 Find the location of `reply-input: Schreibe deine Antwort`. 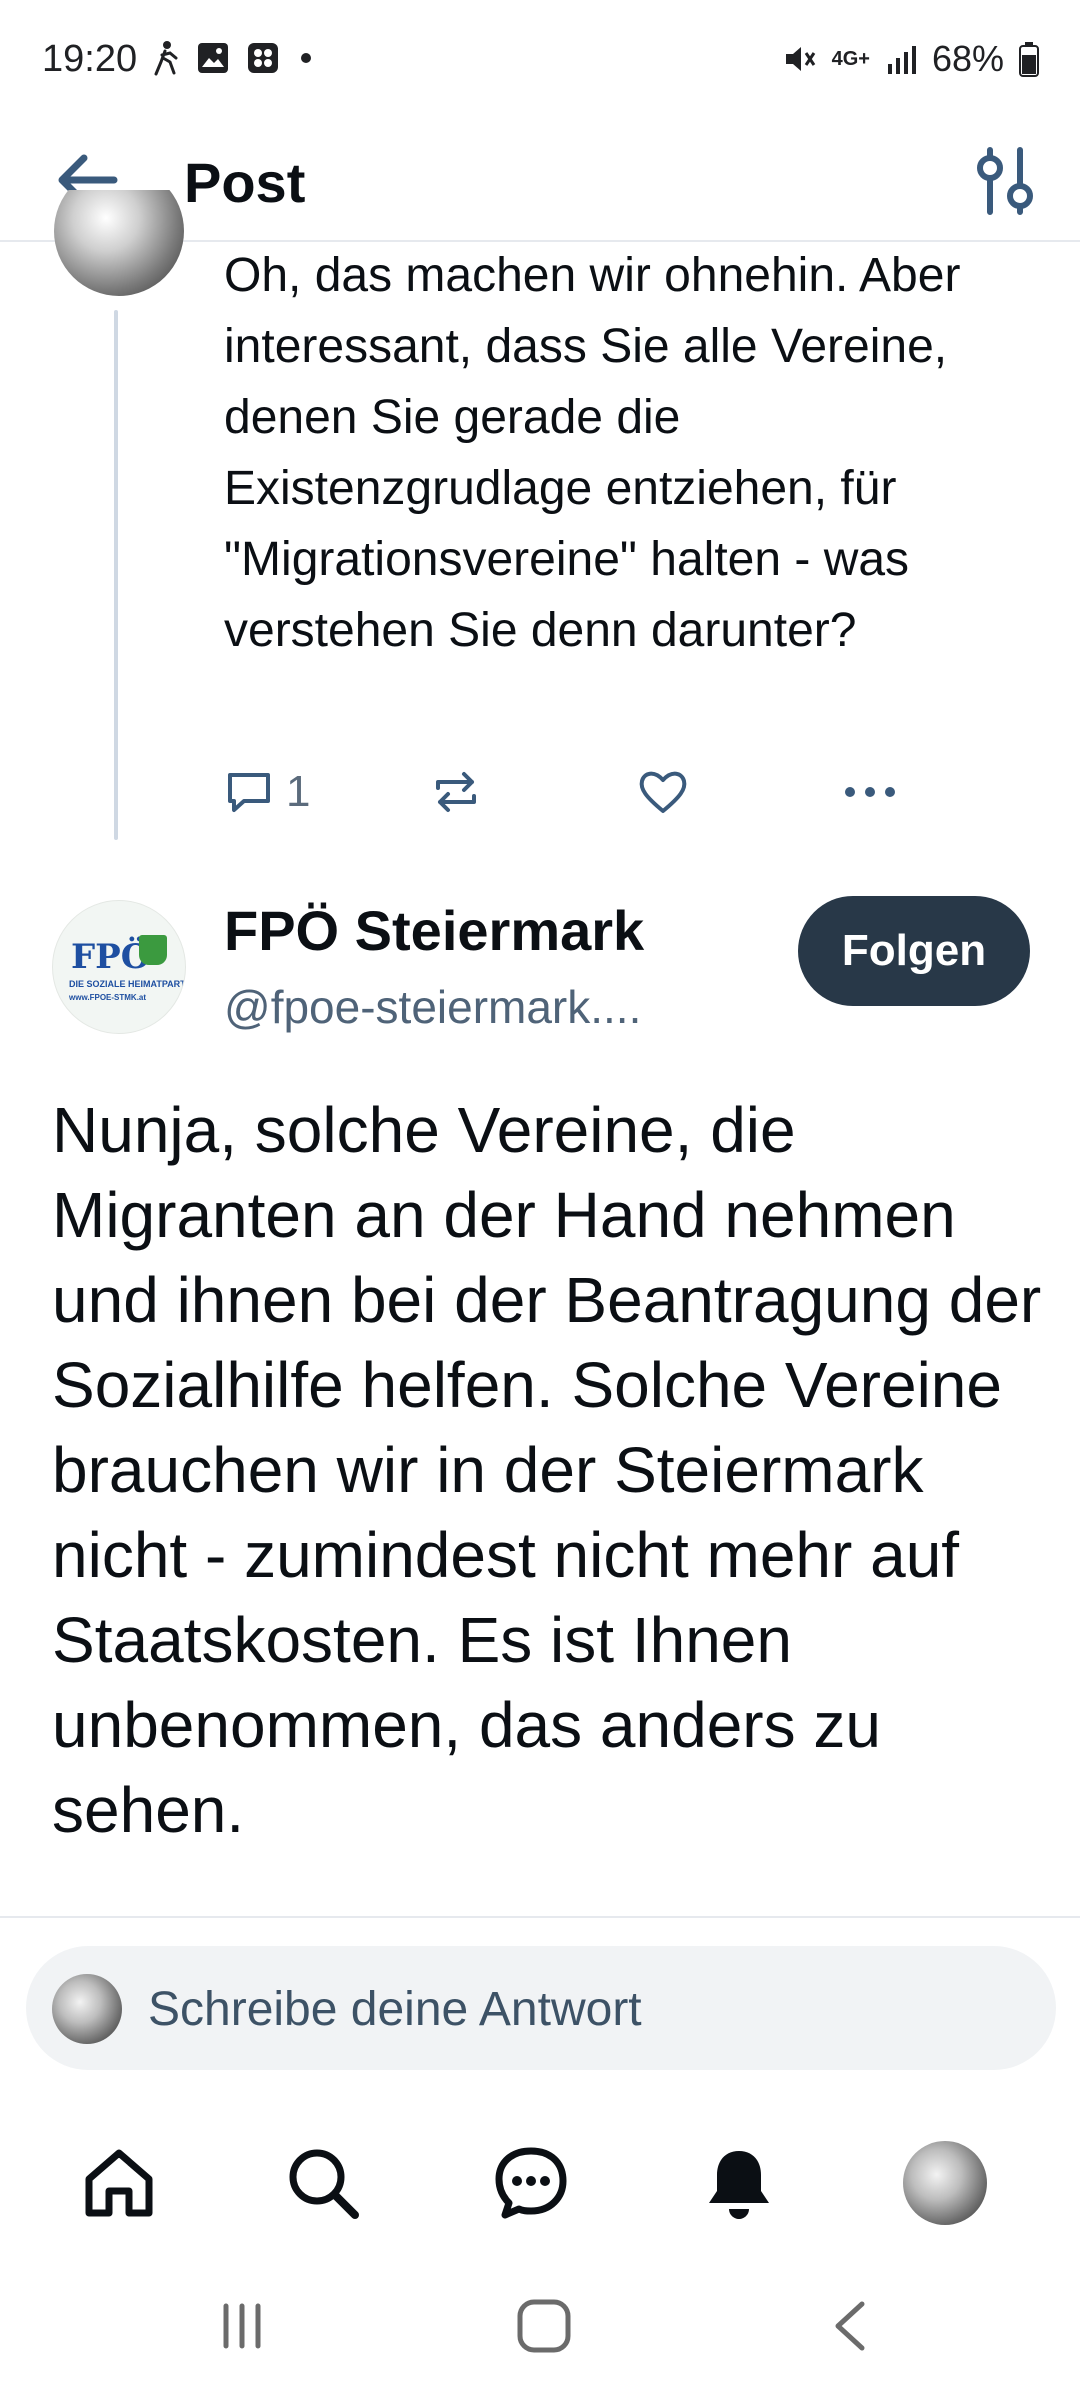

reply-input: Schreibe deine Antwort is located at coordinates (541, 2008).